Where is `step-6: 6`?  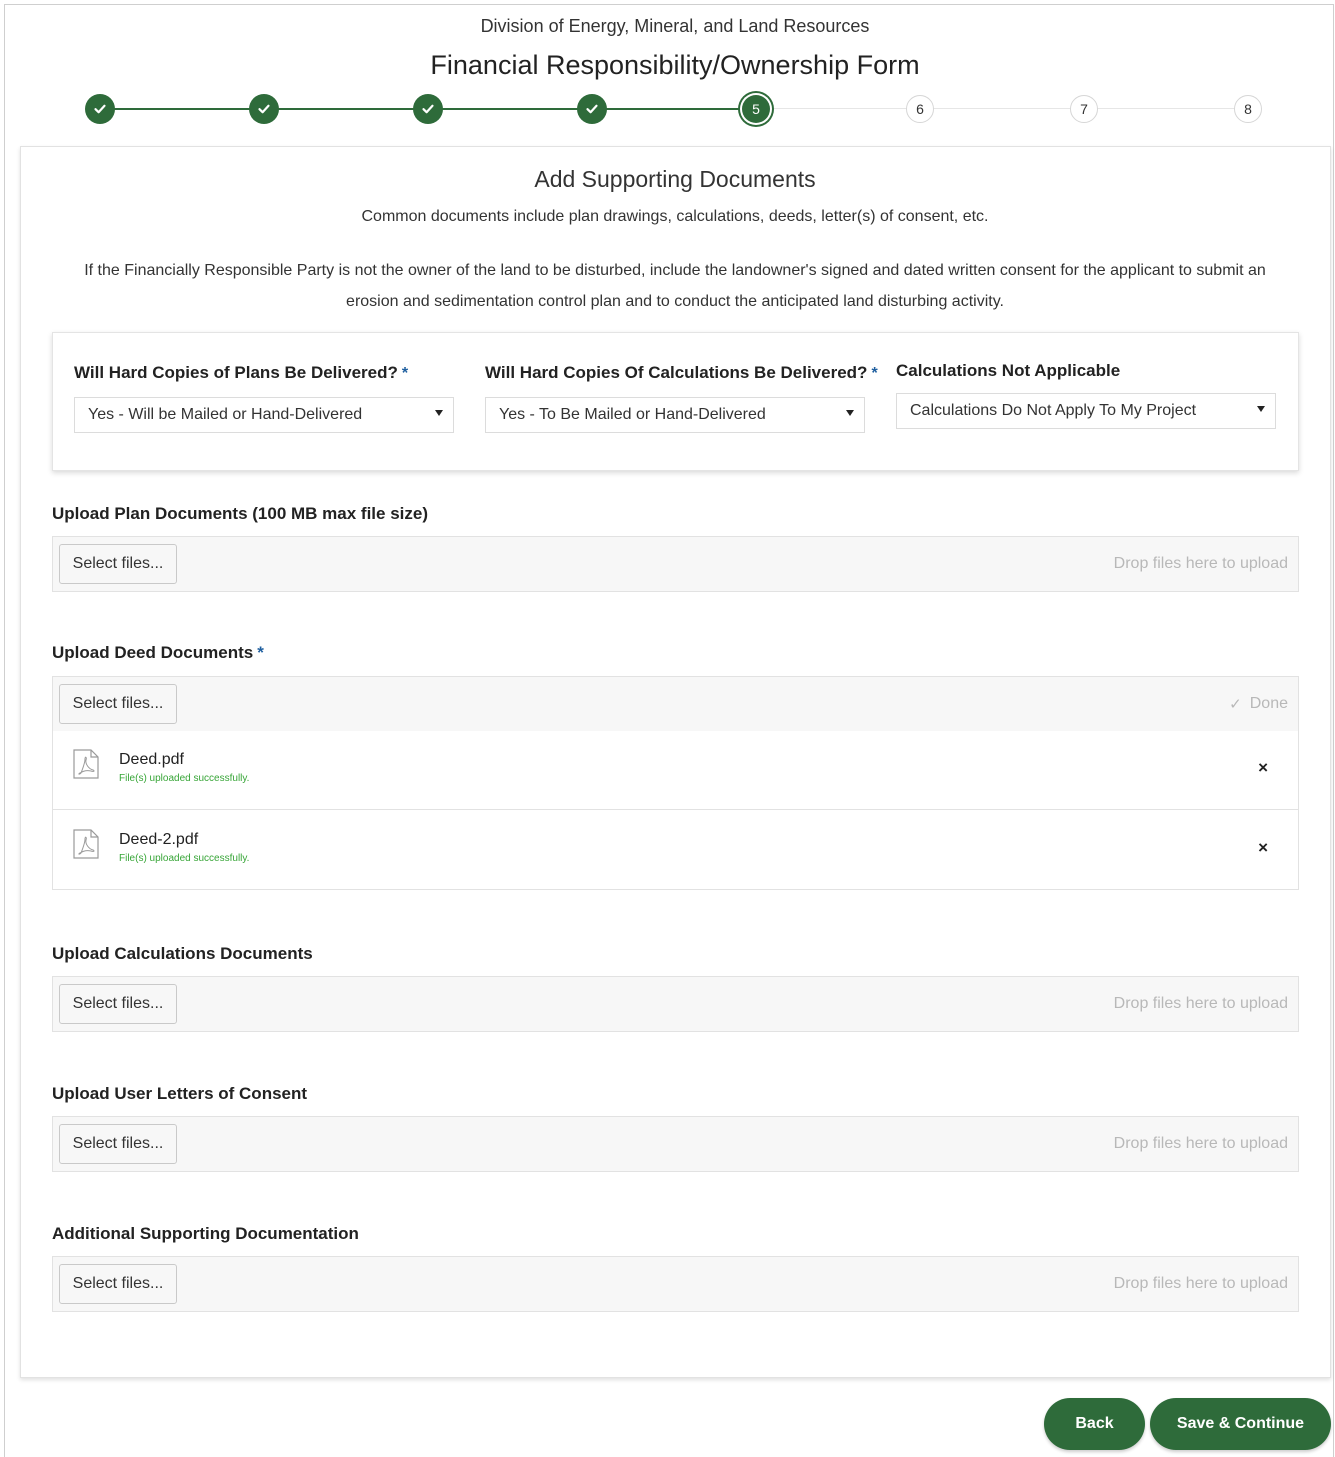 step-6: 6 is located at coordinates (920, 109).